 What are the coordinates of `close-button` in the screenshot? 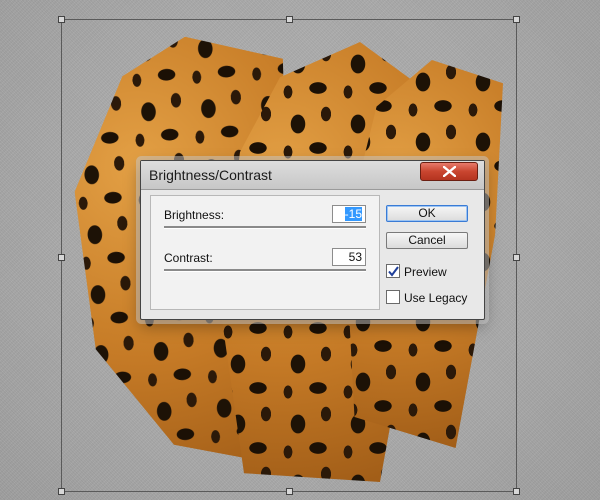 It's located at (449, 171).